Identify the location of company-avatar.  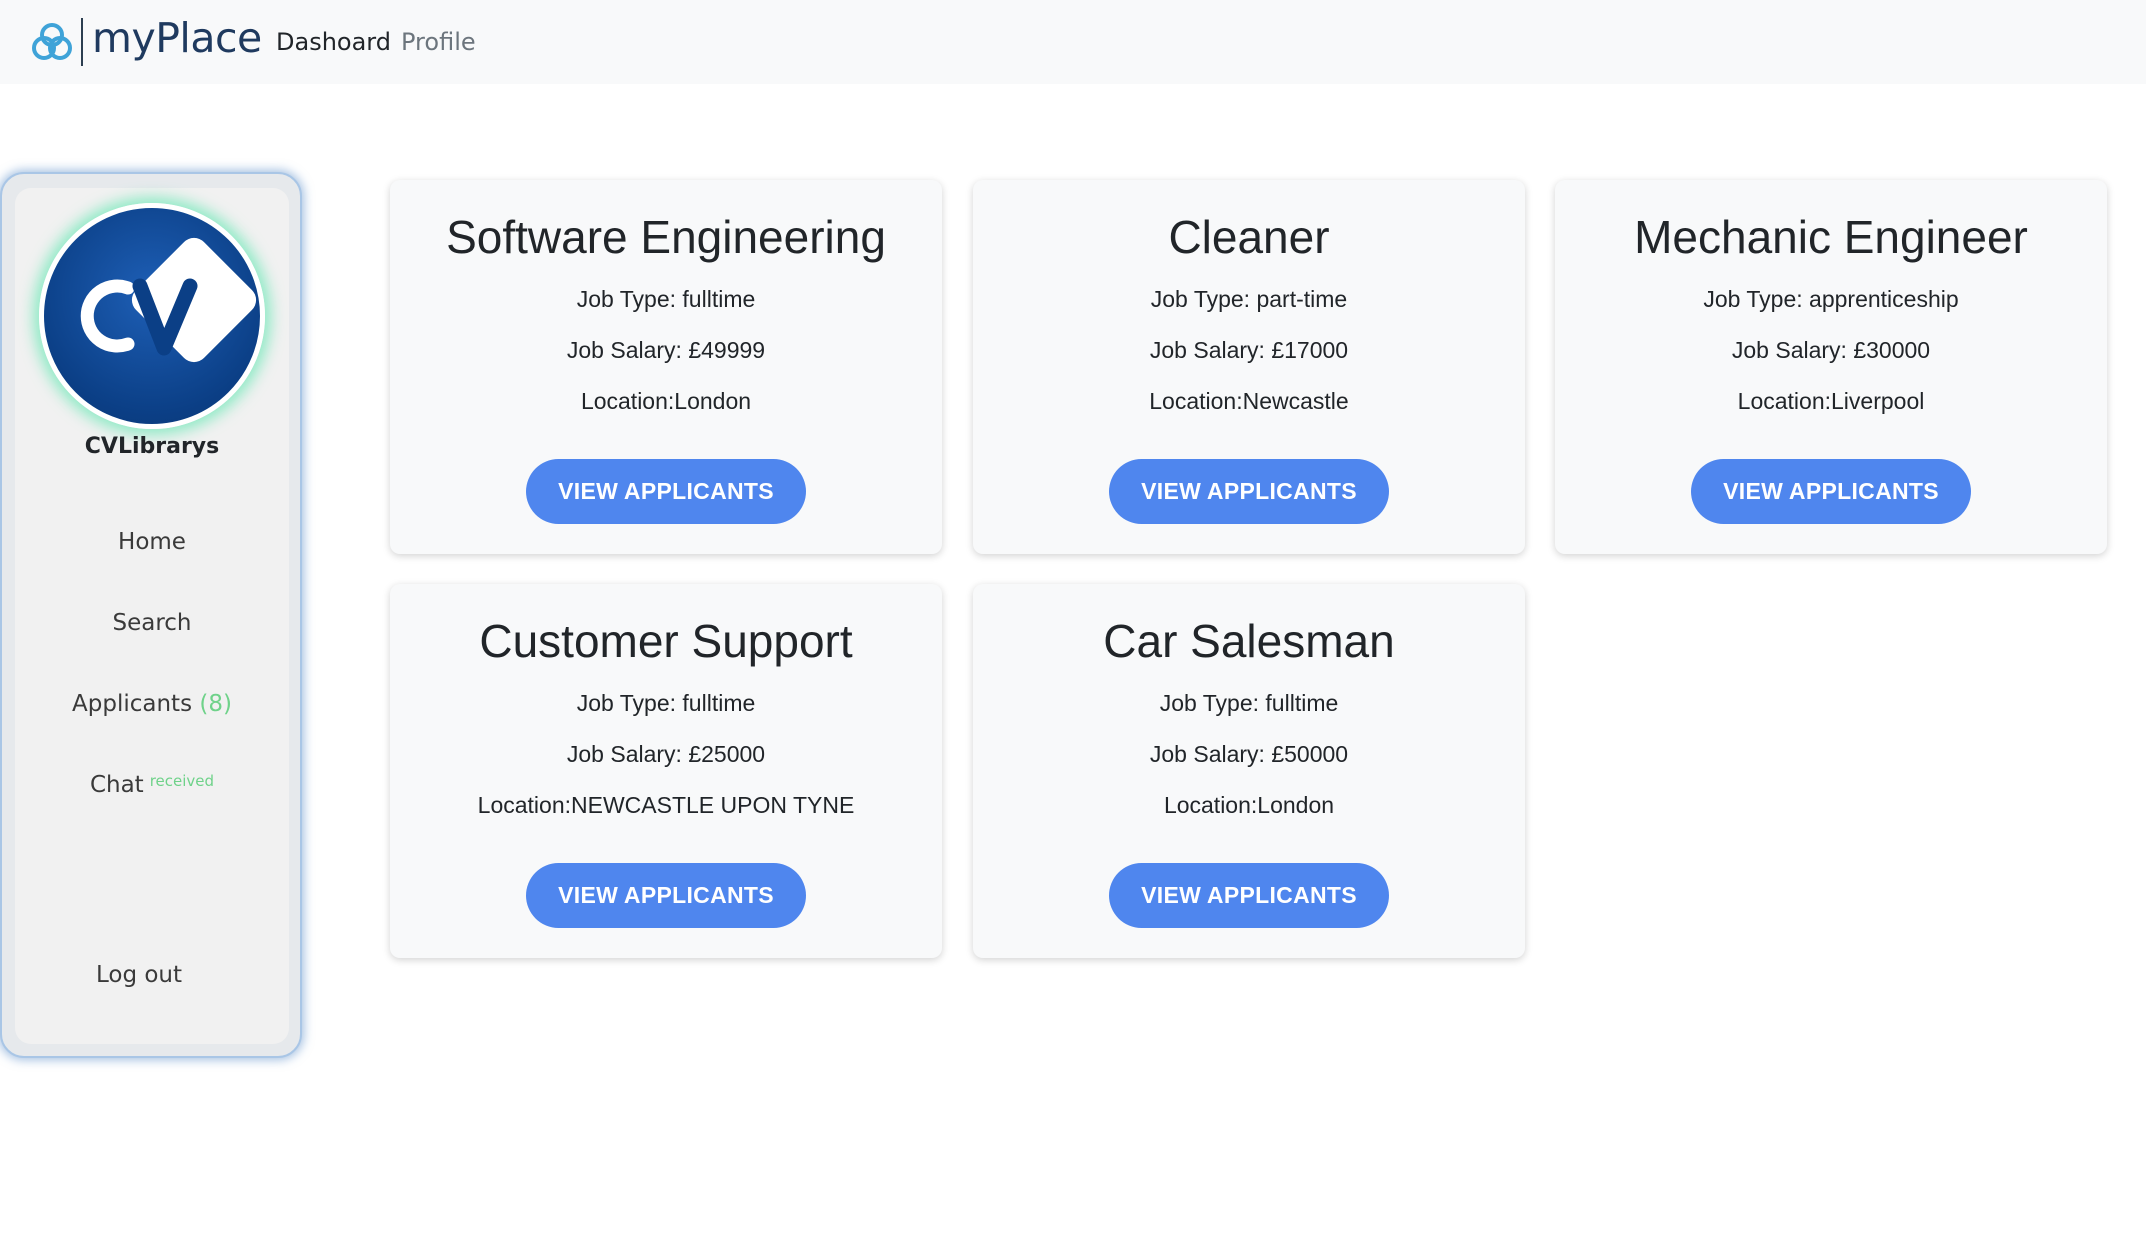
(152, 316).